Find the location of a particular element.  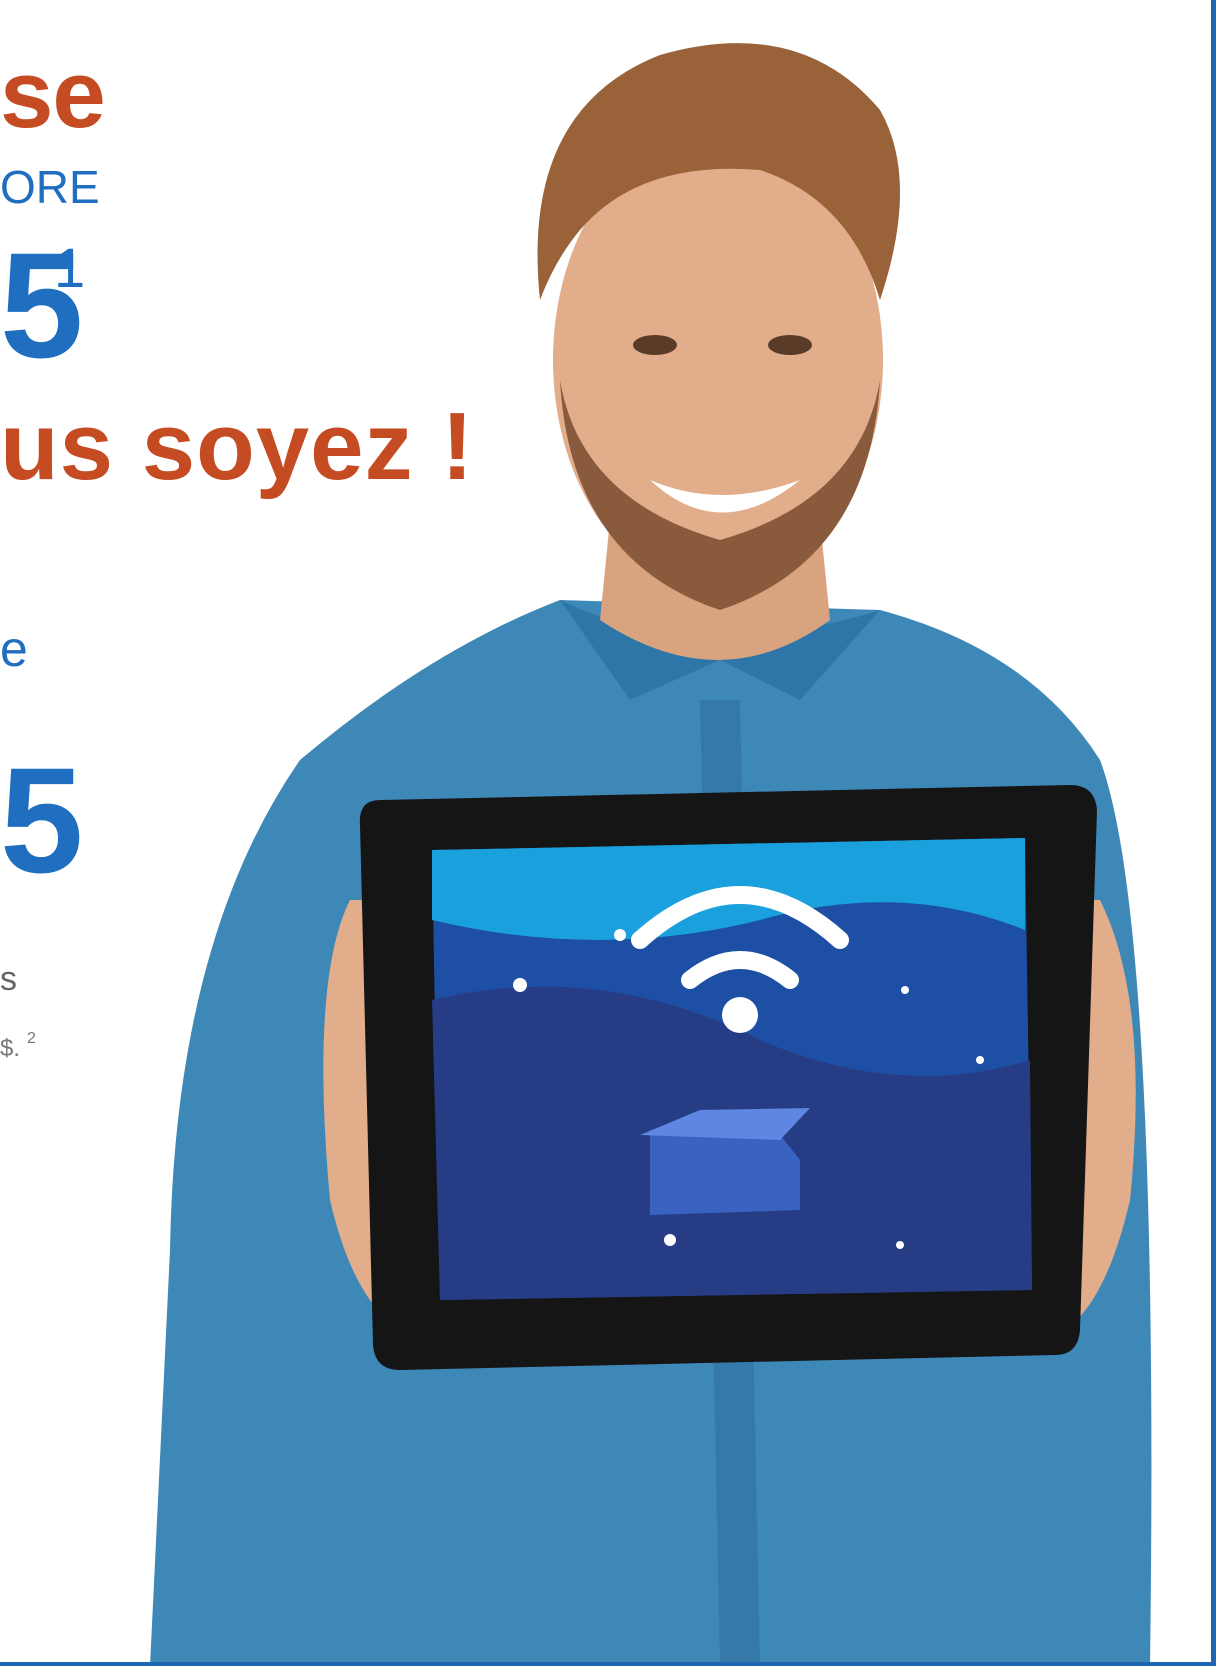

footnote-marker-2: 2 is located at coordinates (31, 1038).